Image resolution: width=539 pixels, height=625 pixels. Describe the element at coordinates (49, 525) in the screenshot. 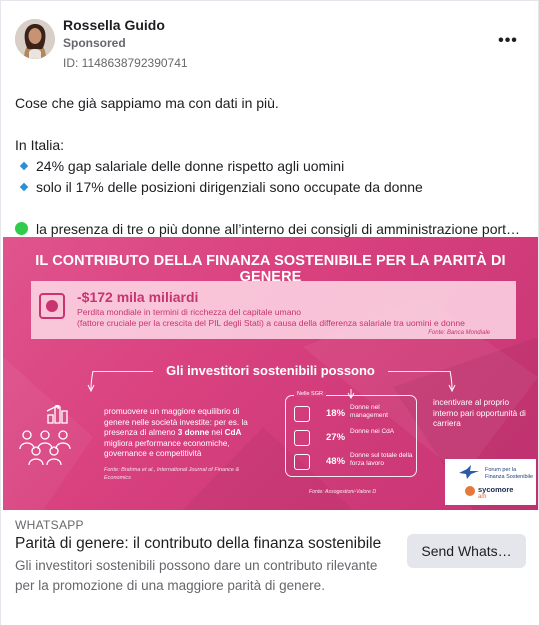

I see `link-domain: WHATSAPP` at that location.